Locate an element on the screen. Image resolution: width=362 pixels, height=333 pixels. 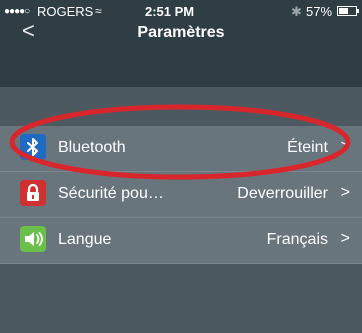
wifi-icon: ≈ is located at coordinates (98, 11).